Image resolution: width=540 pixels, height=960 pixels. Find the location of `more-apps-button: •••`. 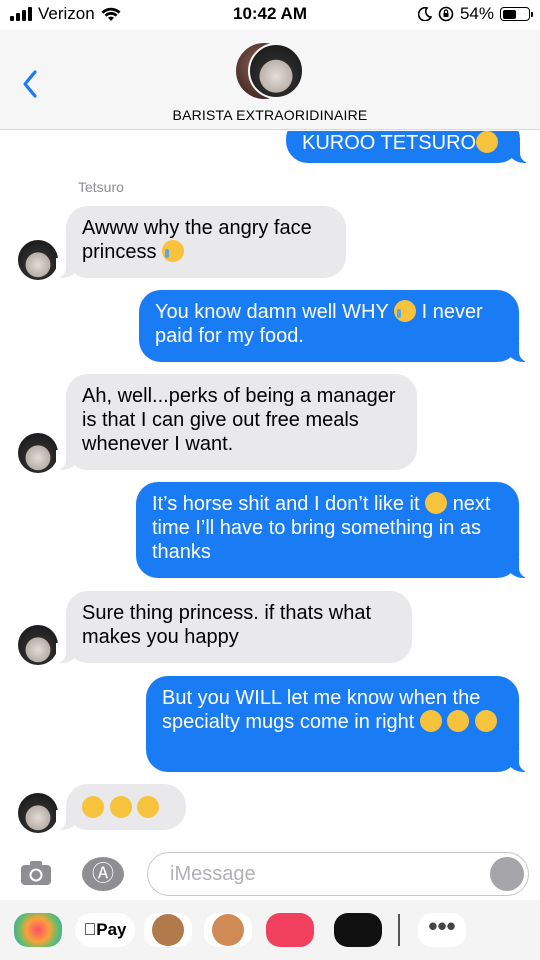

more-apps-button: ••• is located at coordinates (442, 930).